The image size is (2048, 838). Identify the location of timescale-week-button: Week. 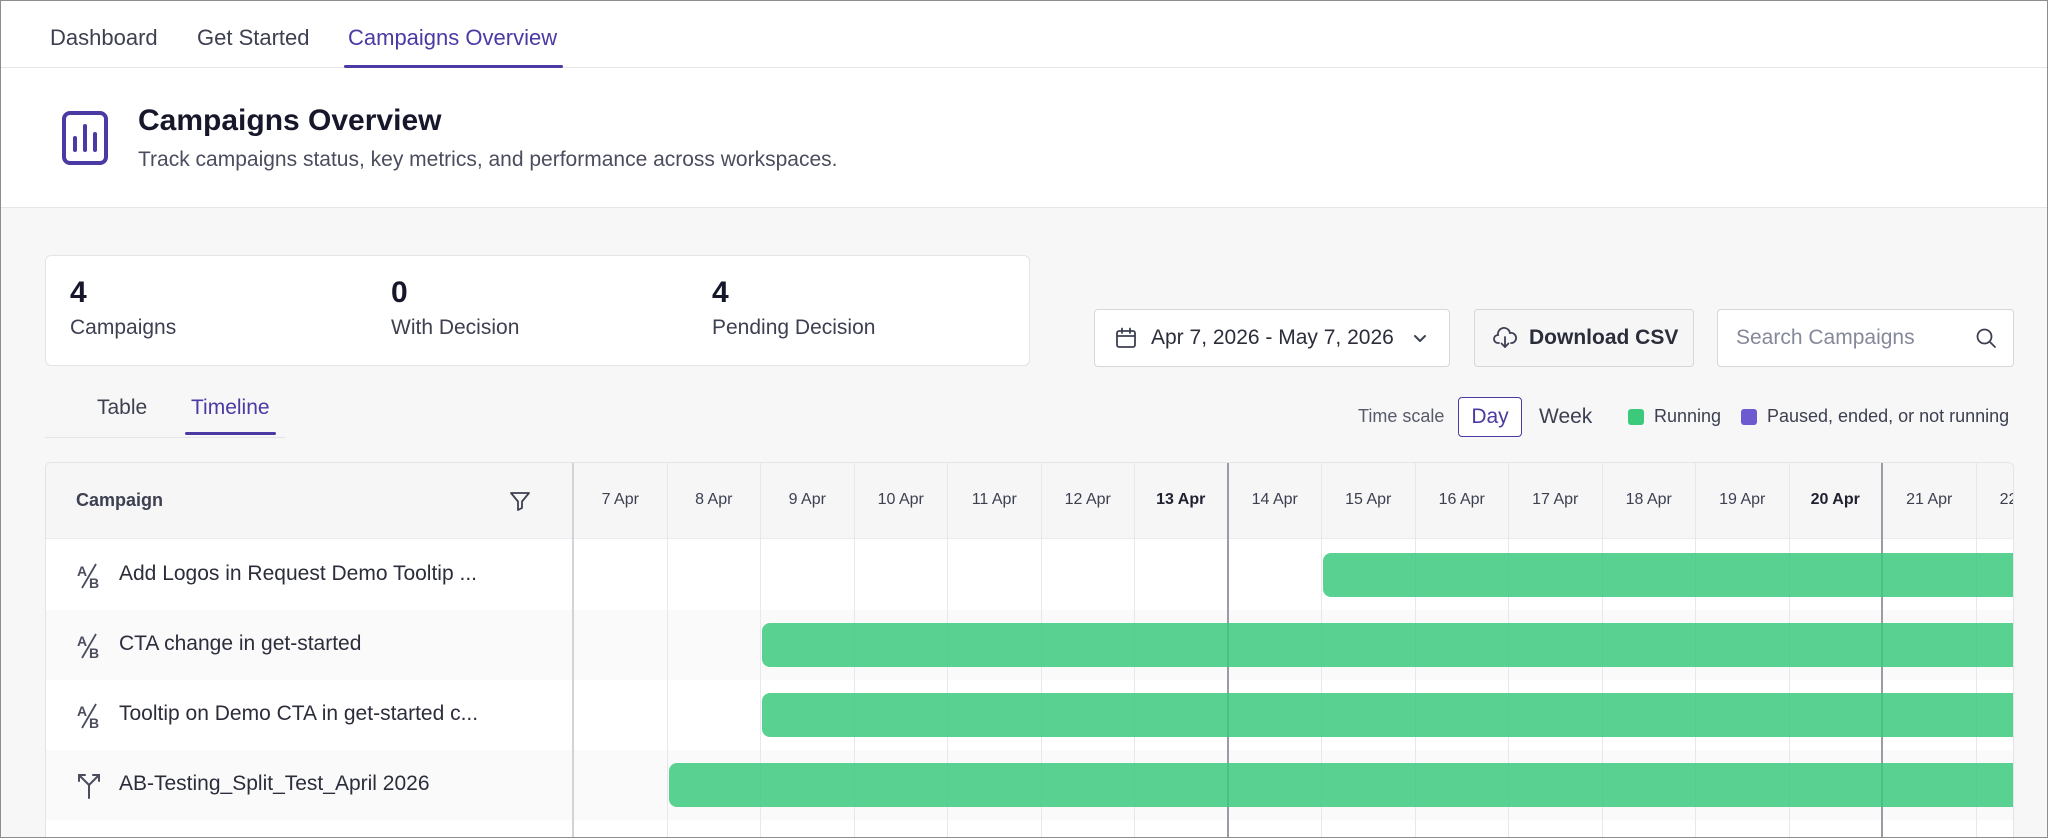
(1565, 417).